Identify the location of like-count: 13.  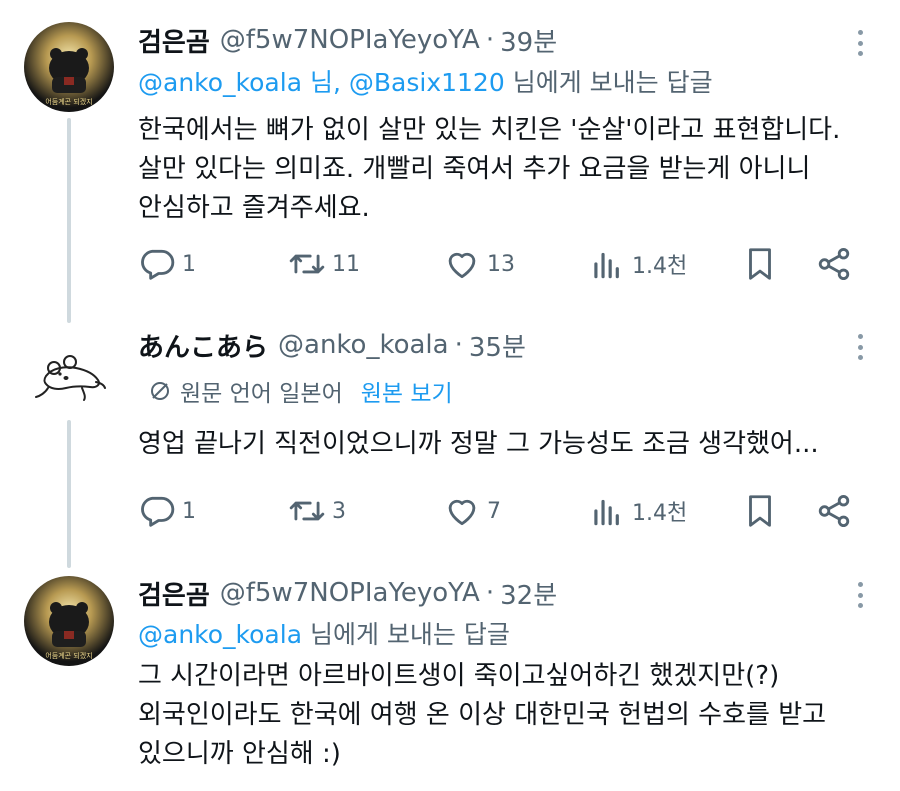
(501, 264).